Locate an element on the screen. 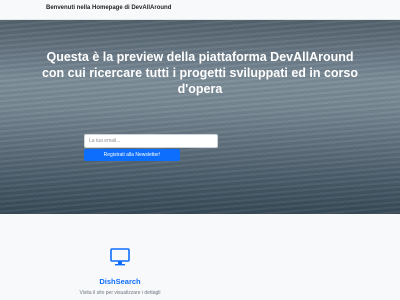 Image resolution: width=400 pixels, height=300 pixels. monitor-icon is located at coordinates (120, 257).